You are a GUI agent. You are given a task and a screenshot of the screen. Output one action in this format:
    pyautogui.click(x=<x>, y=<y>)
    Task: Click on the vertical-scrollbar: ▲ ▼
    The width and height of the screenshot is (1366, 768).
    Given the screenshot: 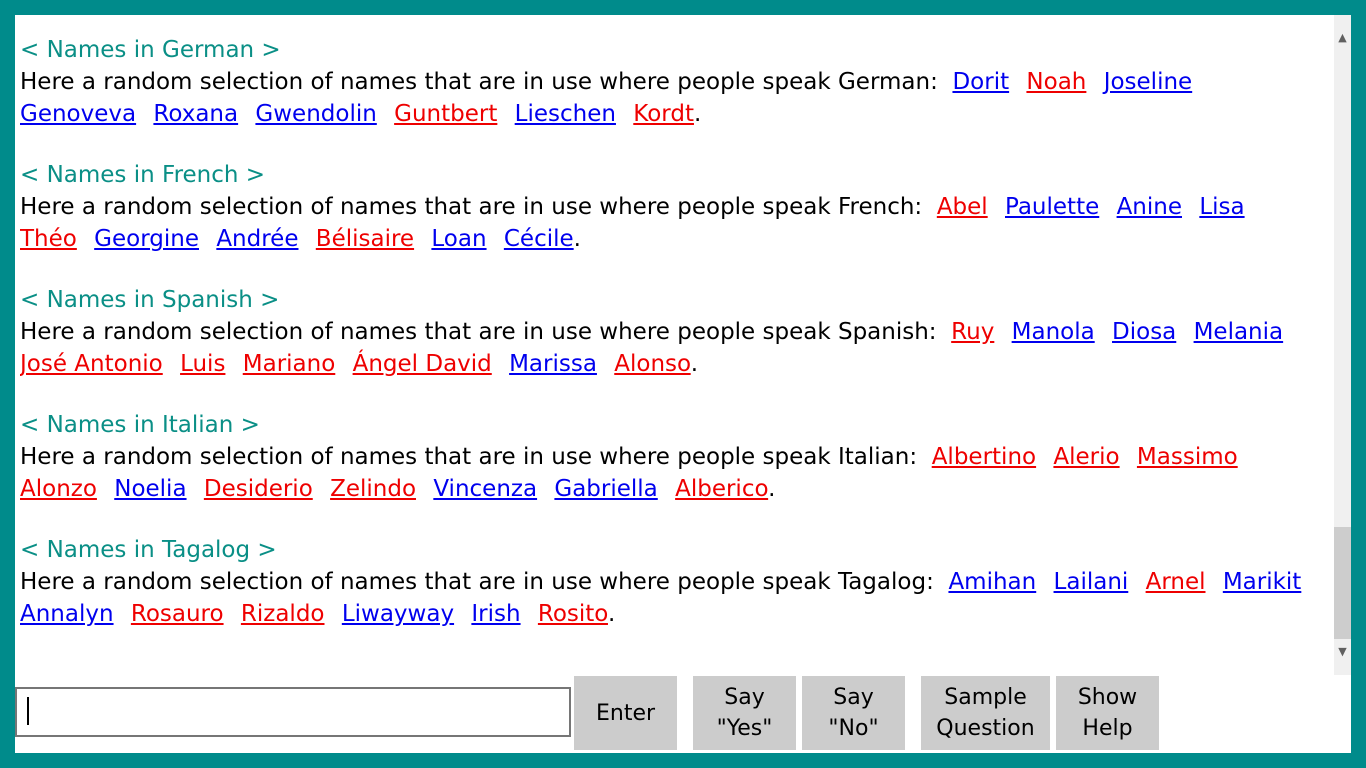 What is the action you would take?
    pyautogui.click(x=1342, y=345)
    